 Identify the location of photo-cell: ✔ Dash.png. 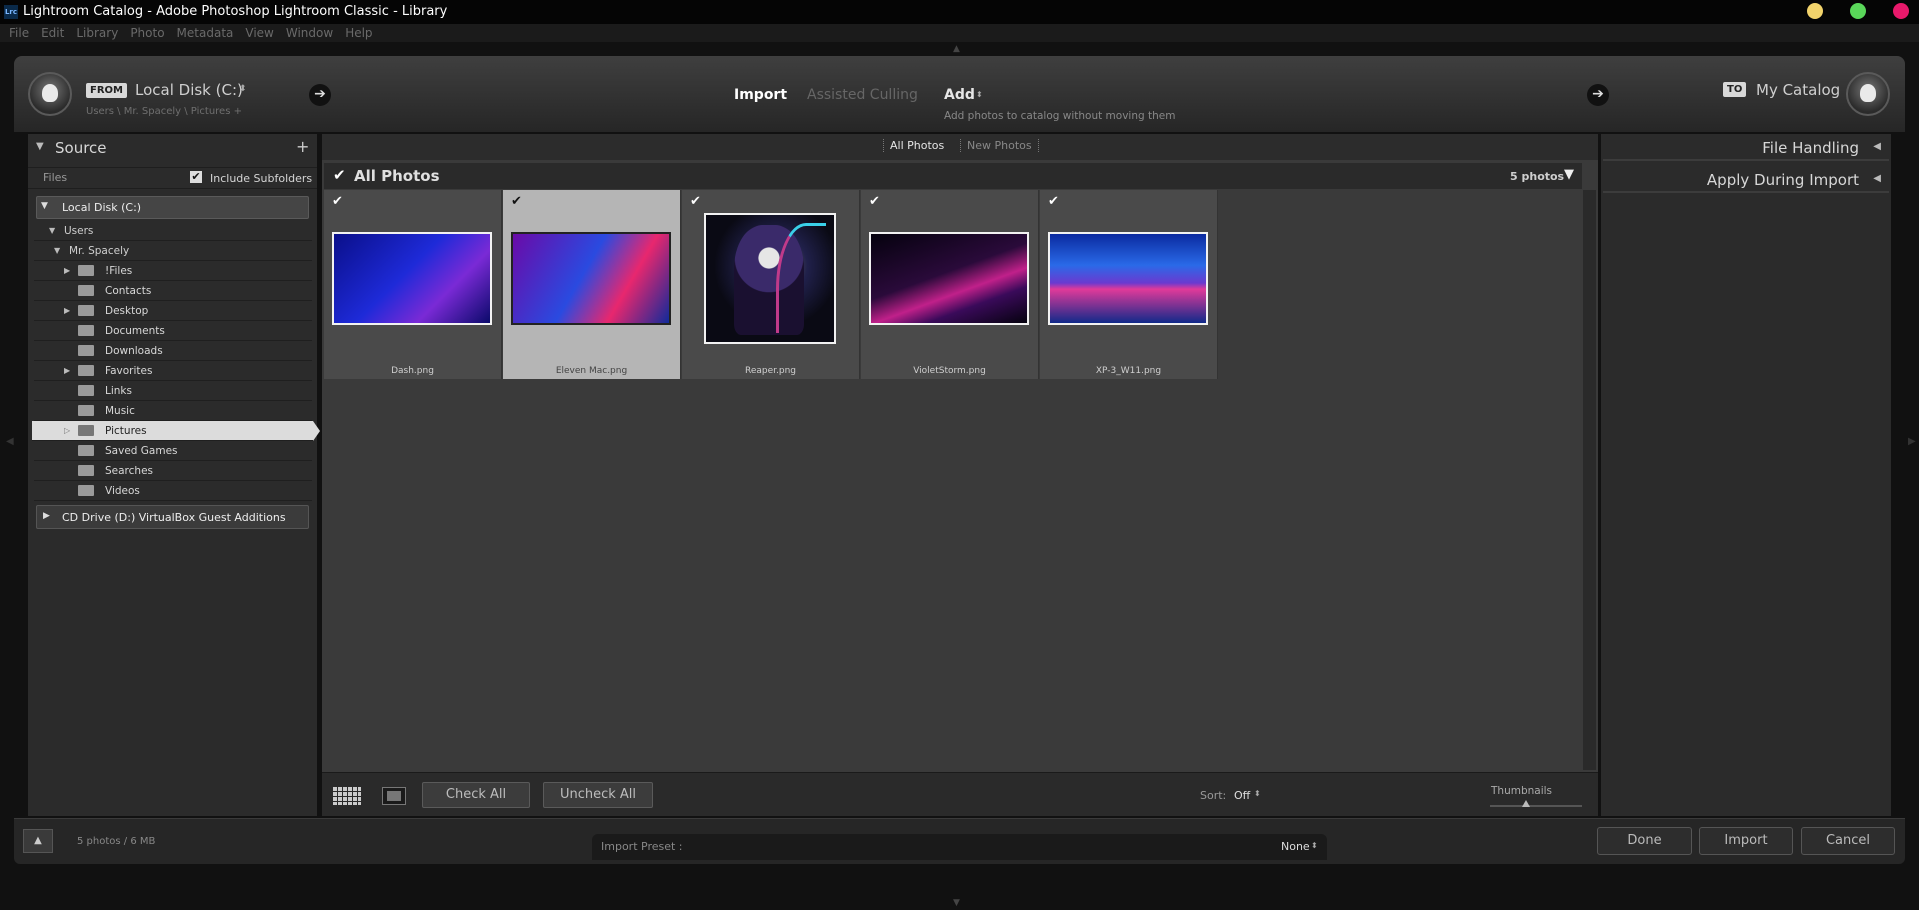
(413, 284).